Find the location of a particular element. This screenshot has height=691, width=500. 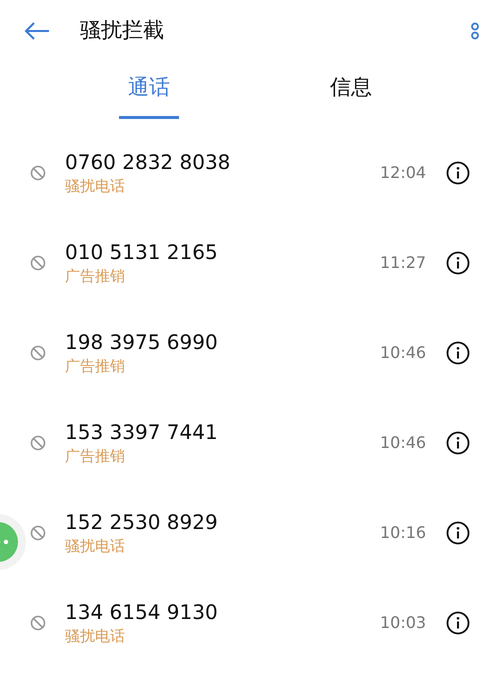

page-title: 骚扰拦截 is located at coordinates (122, 30).